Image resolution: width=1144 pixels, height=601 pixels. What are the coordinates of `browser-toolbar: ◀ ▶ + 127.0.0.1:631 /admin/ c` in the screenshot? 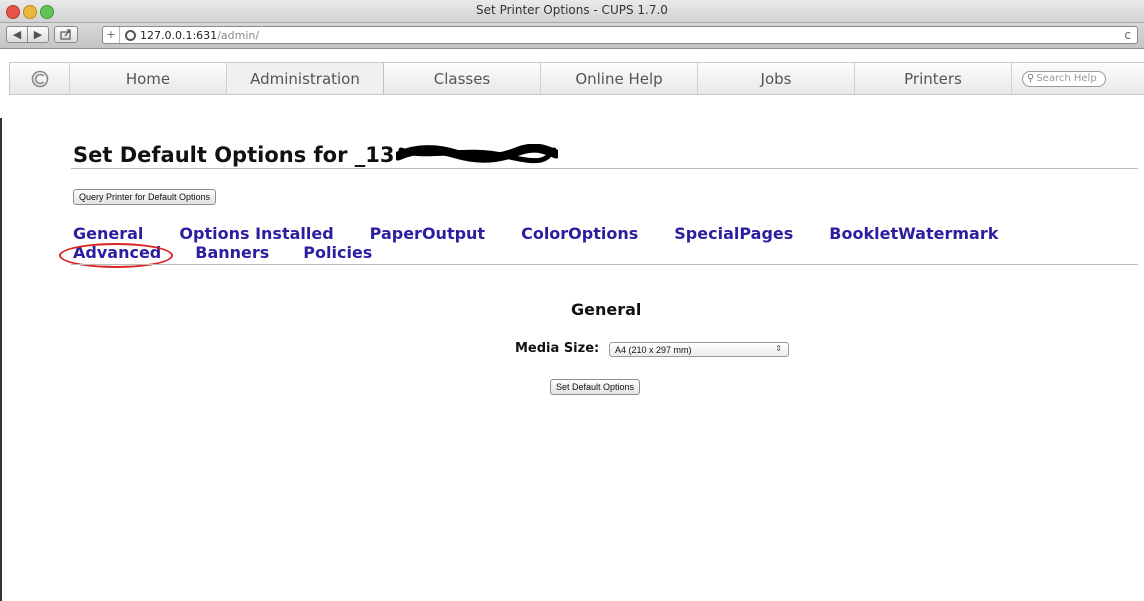 It's located at (572, 36).